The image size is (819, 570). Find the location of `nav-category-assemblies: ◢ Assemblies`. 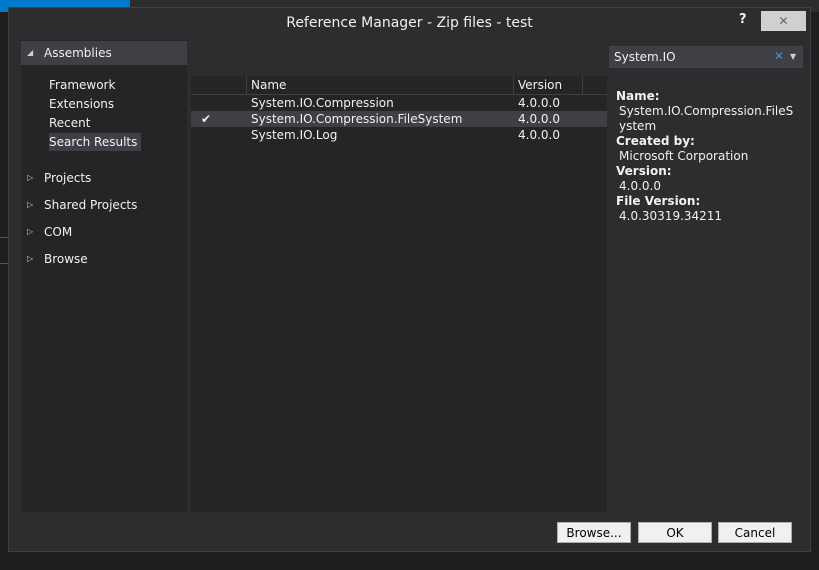

nav-category-assemblies: ◢ Assemblies is located at coordinates (104, 53).